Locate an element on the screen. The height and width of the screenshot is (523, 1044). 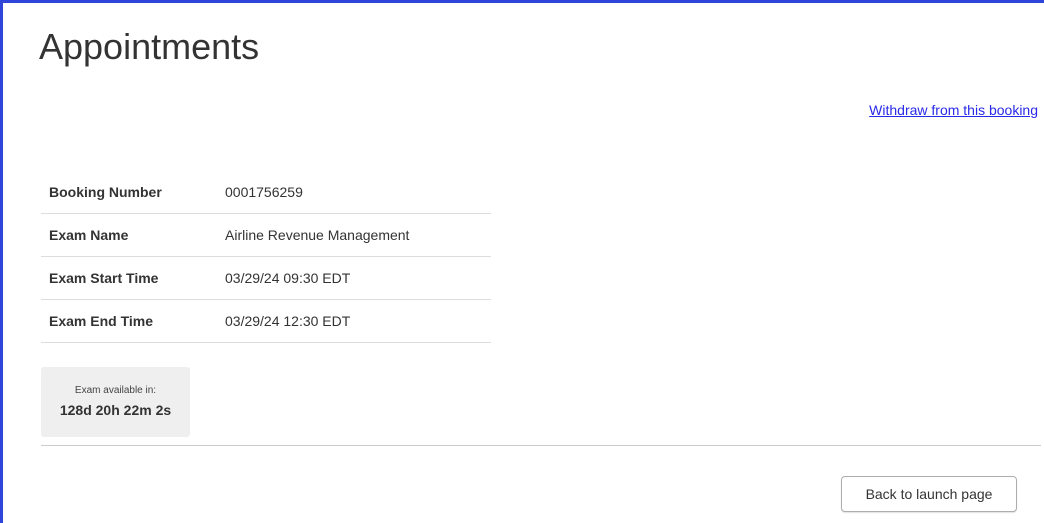
booking-number-value: 0001756259 is located at coordinates (354, 192).